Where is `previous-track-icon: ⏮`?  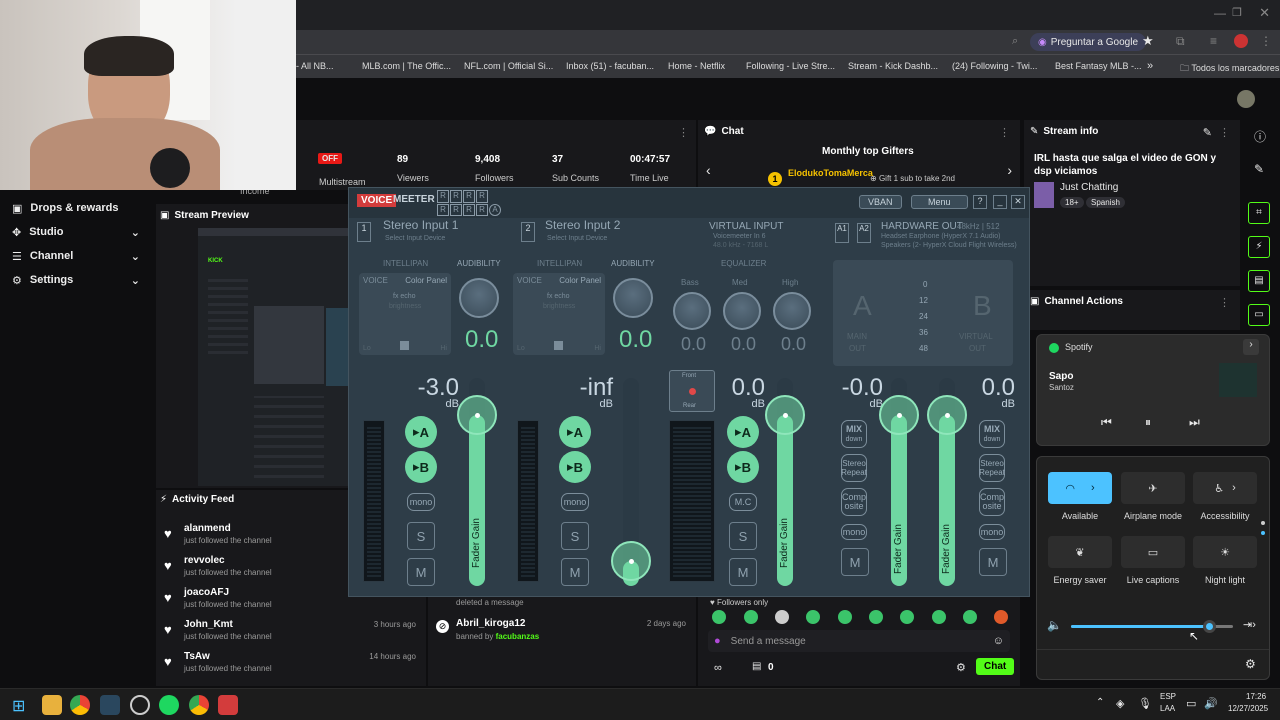
previous-track-icon: ⏮ is located at coordinates (1106, 422).